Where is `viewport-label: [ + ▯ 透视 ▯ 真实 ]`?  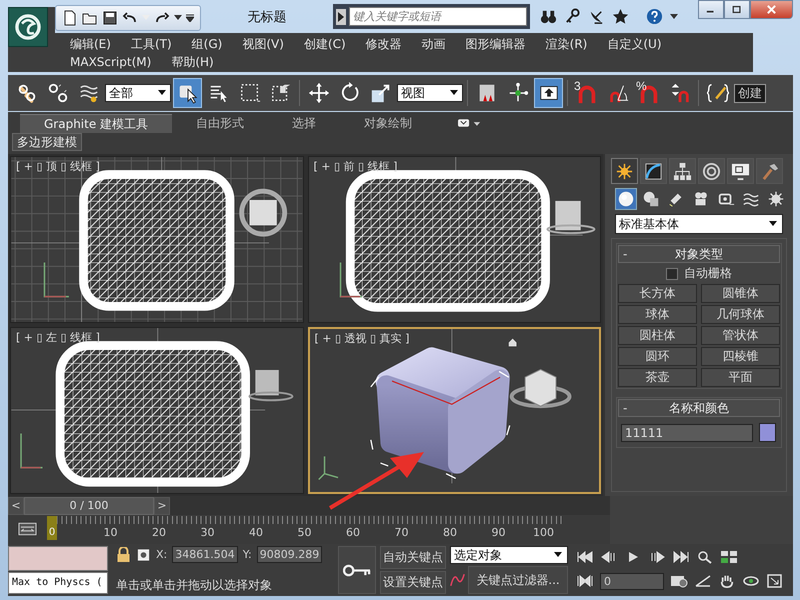 viewport-label: [ + ▯ 透视 ▯ 真实 ] is located at coordinates (362, 338).